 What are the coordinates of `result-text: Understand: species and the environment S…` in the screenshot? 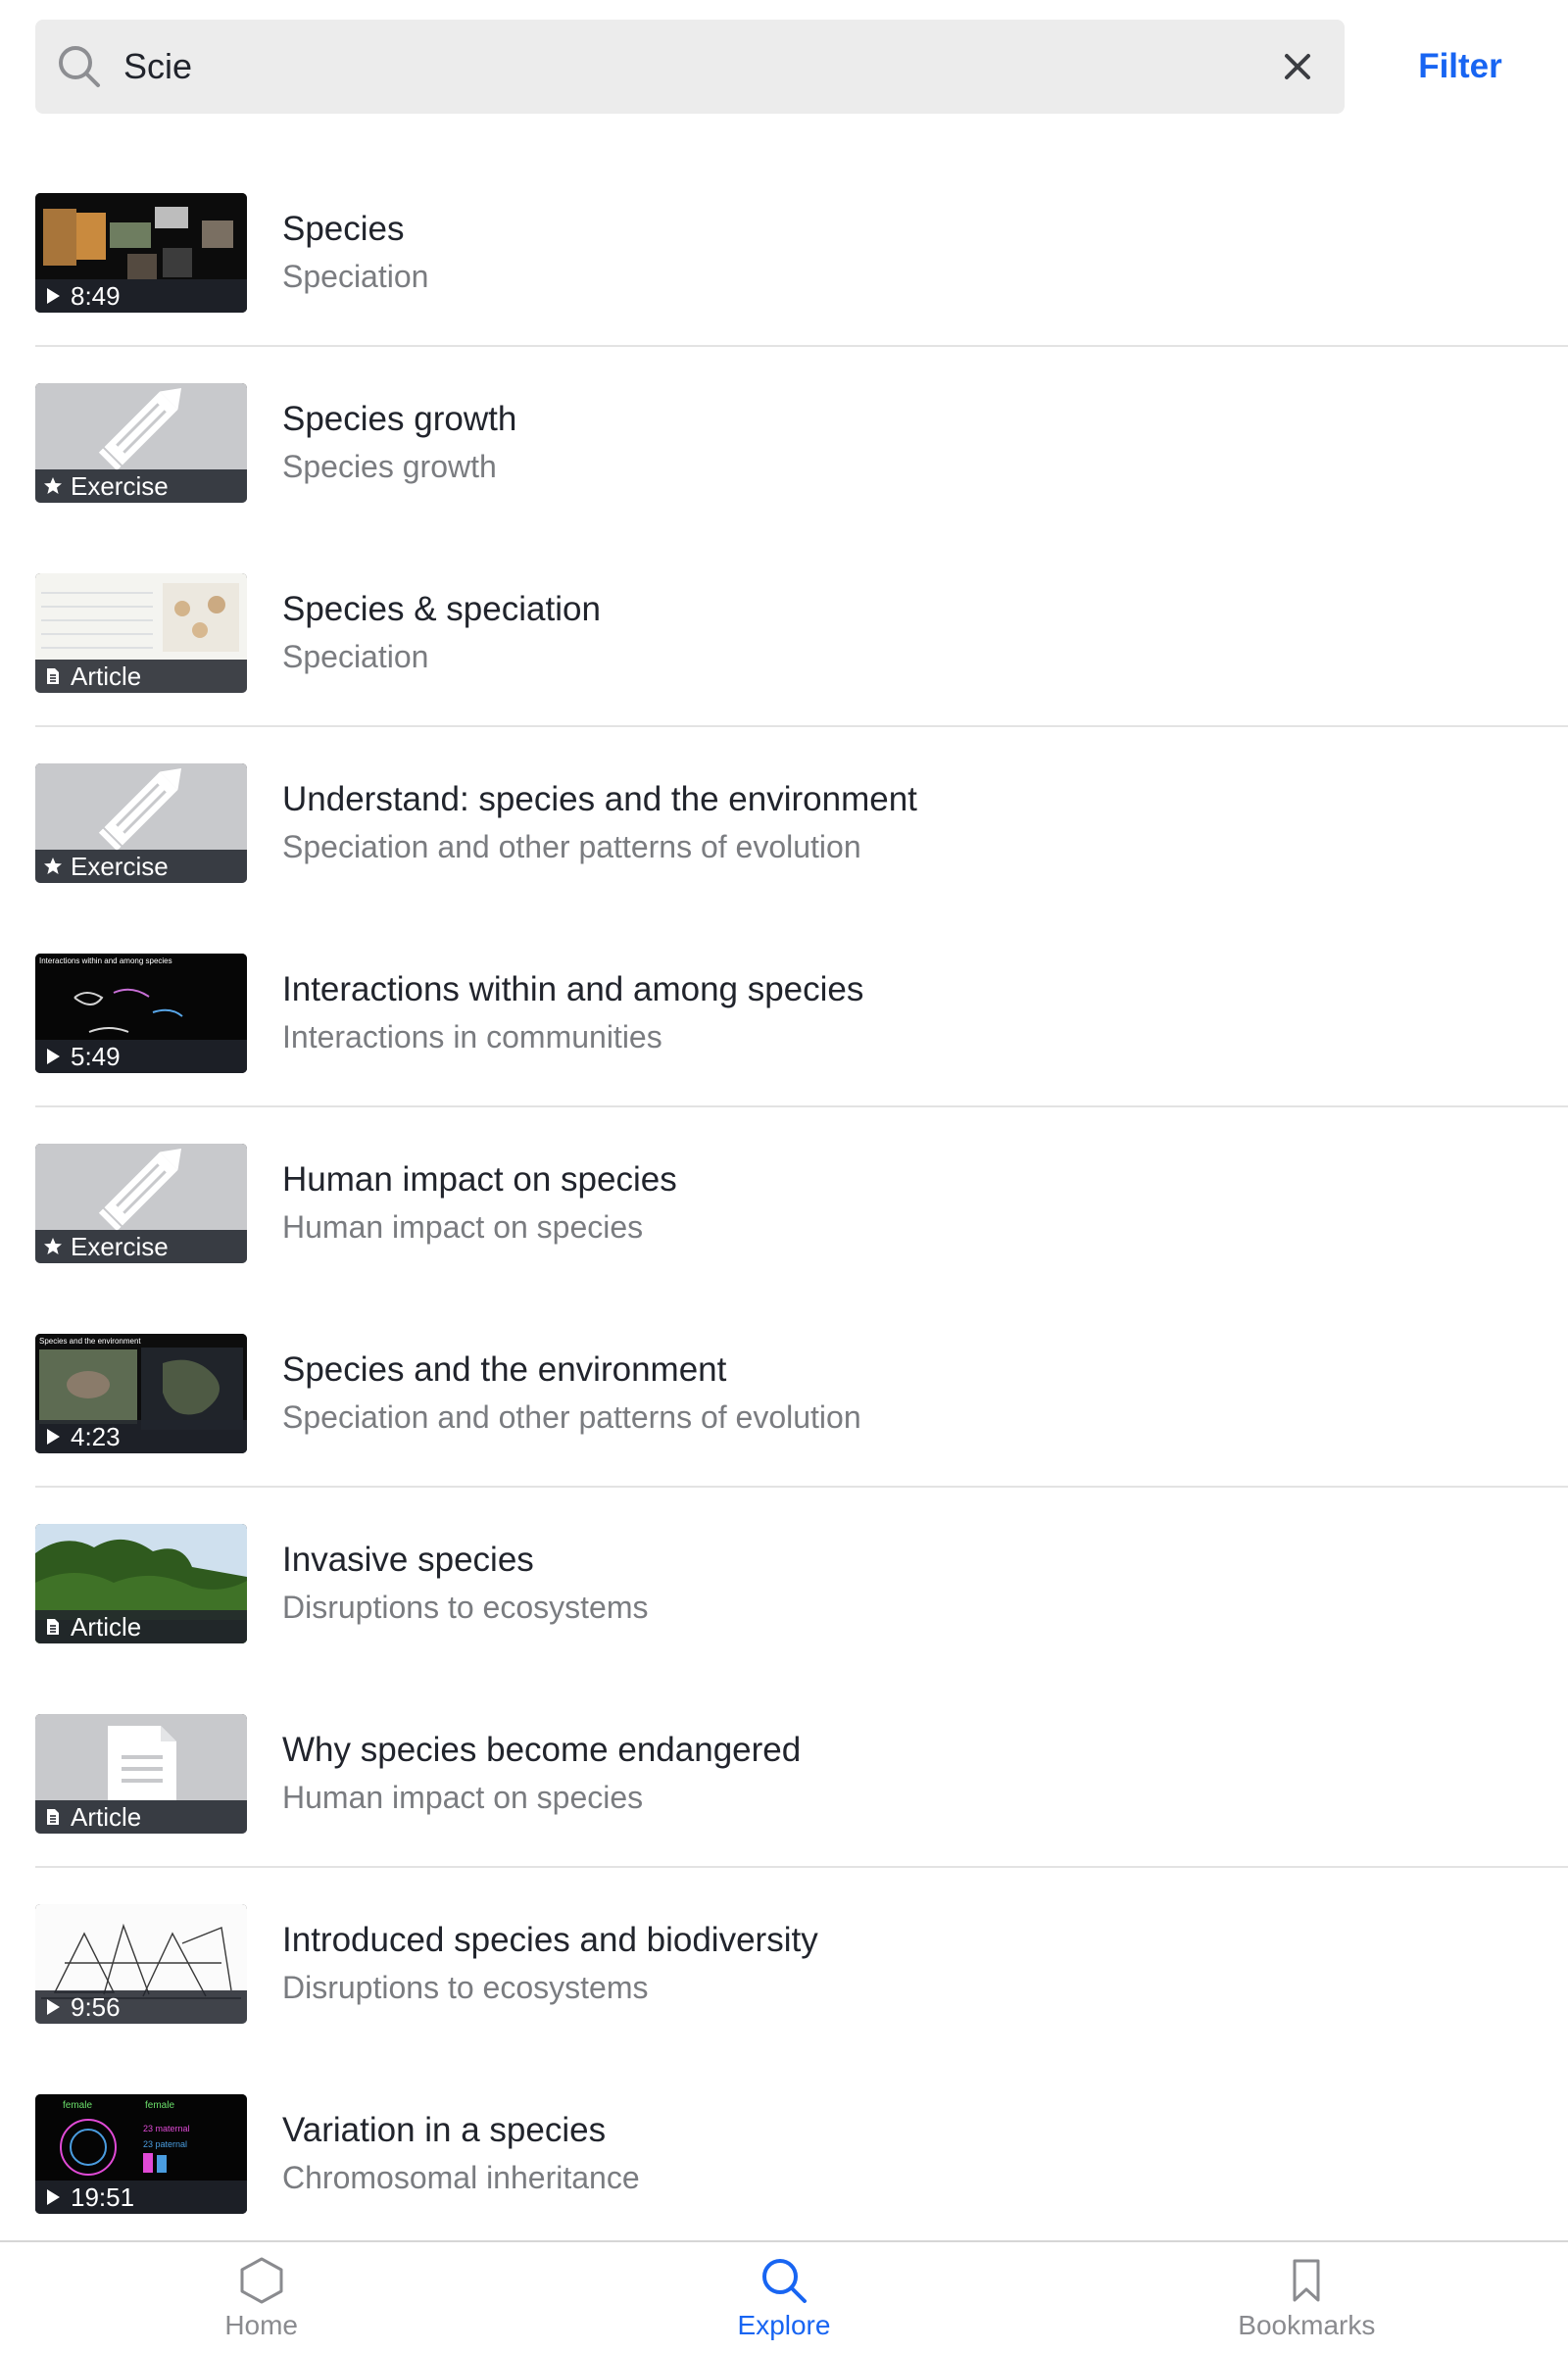 It's located at (915, 823).